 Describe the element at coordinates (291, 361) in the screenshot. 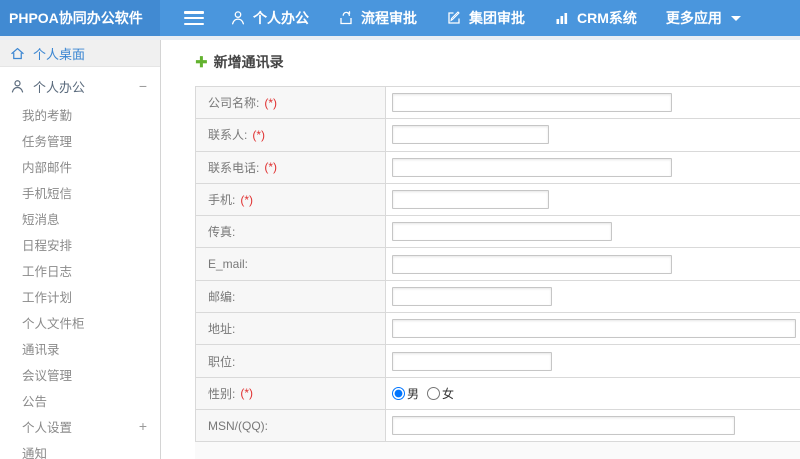

I see `field-label-position: 职位:` at that location.